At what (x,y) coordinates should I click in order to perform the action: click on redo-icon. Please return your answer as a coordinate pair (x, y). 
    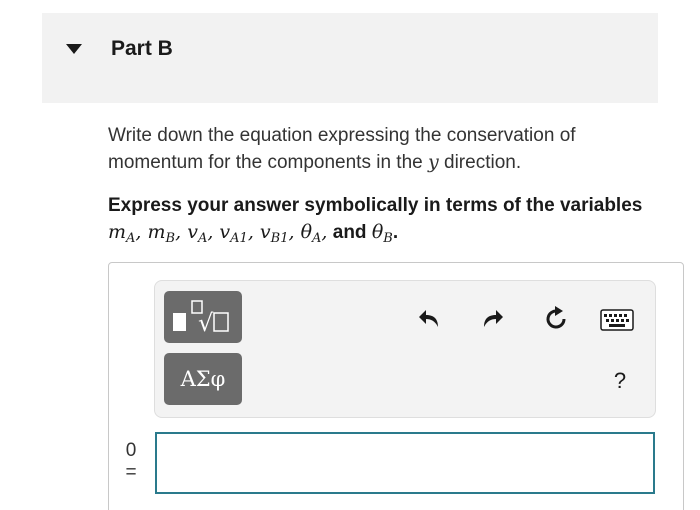
    Looking at the image, I should click on (492, 319).